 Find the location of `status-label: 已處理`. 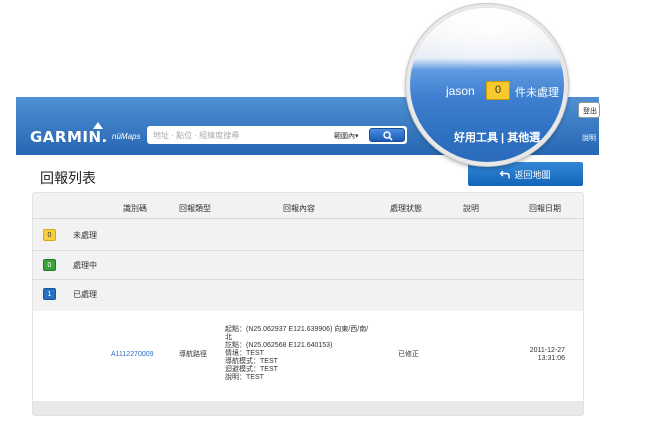

status-label: 已處理 is located at coordinates (85, 294).